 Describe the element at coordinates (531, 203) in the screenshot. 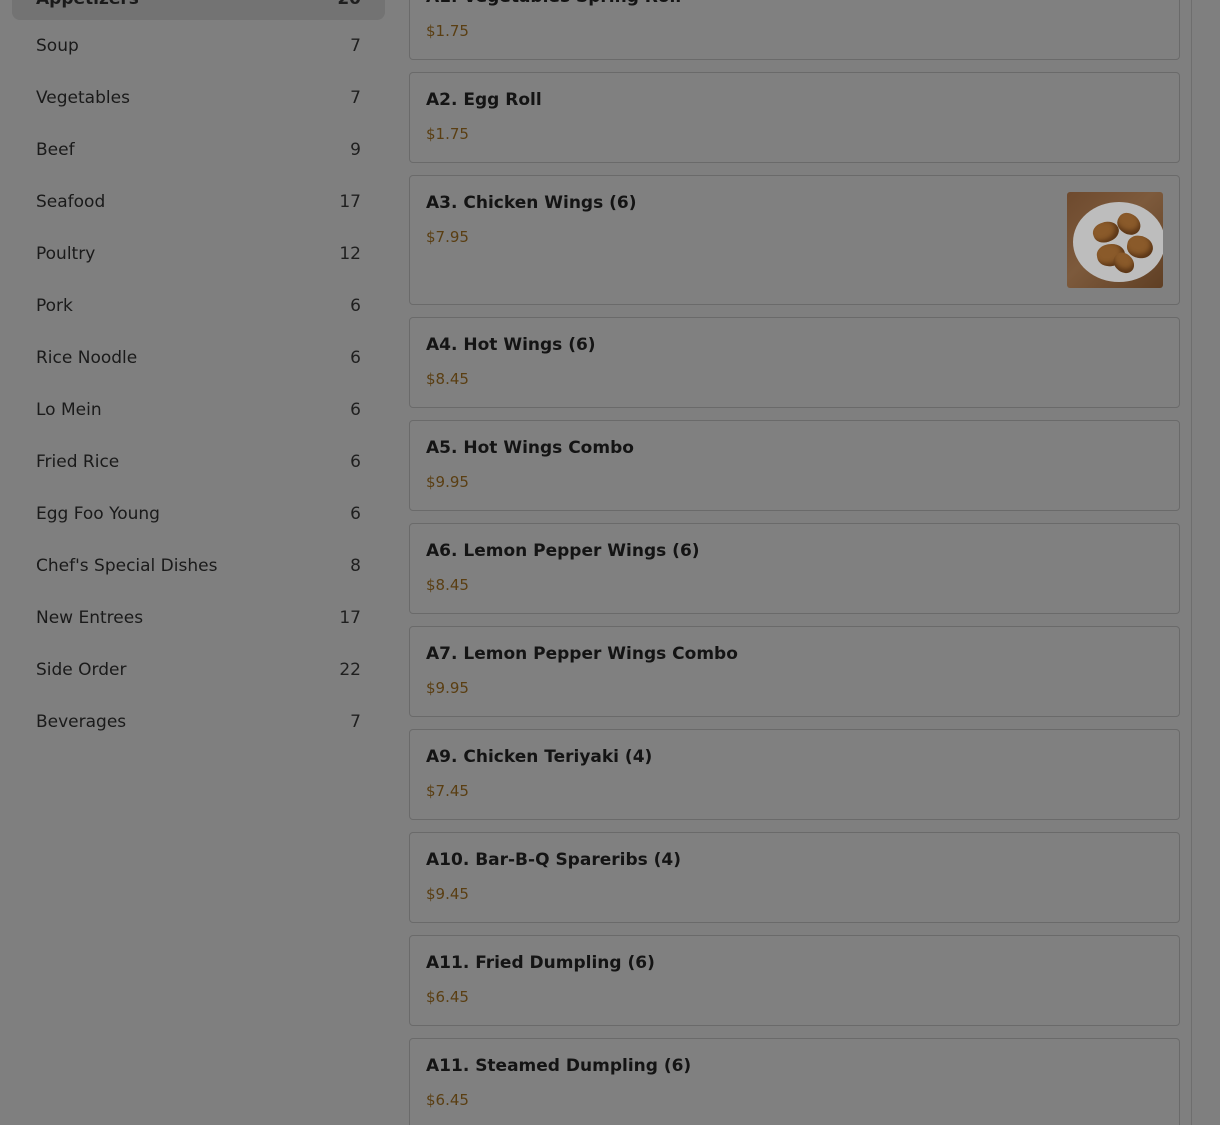

I see `menu-item-name: A3. Chicken Wings (6)` at that location.